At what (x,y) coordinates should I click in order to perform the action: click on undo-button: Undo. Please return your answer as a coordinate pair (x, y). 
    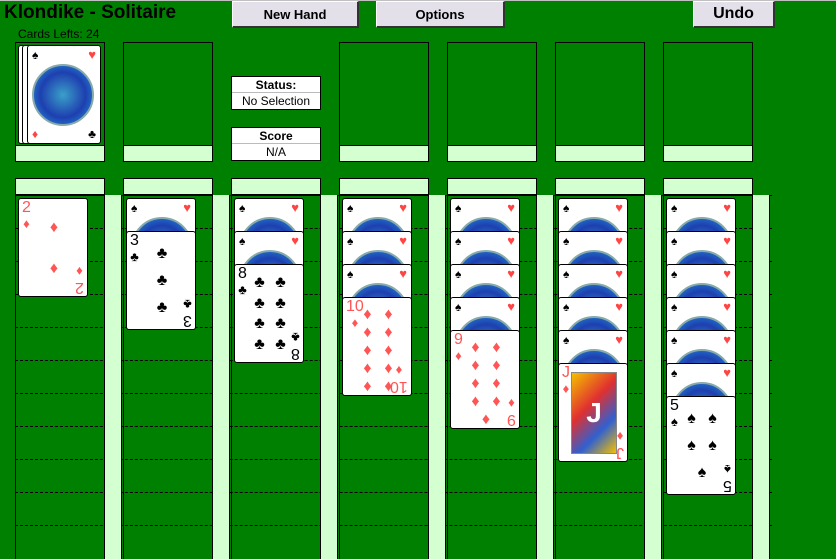
    Looking at the image, I should click on (734, 14).